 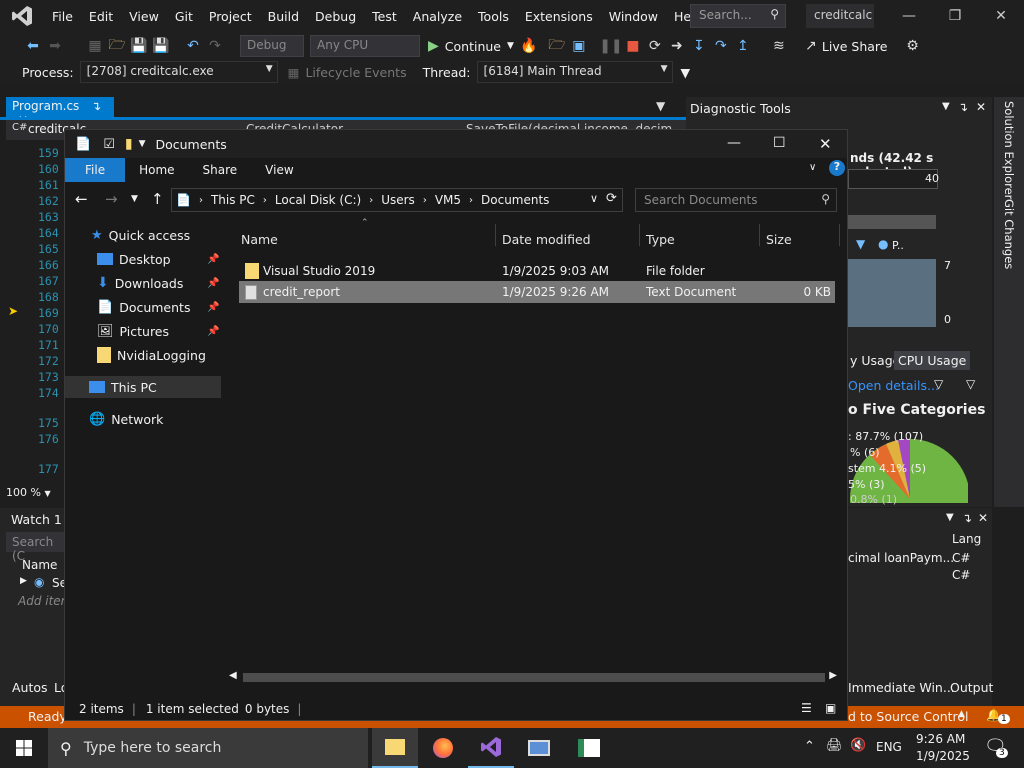 I want to click on lifecycle-events-button: Lifecycle Events, so click(x=355, y=72).